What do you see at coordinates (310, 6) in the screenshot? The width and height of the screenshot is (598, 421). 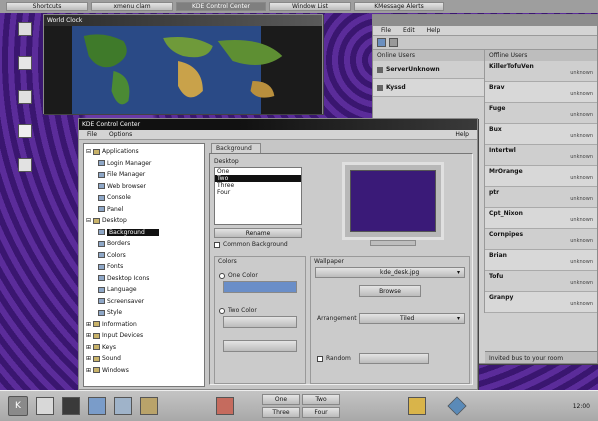 I see `top-tab: Window List` at bounding box center [310, 6].